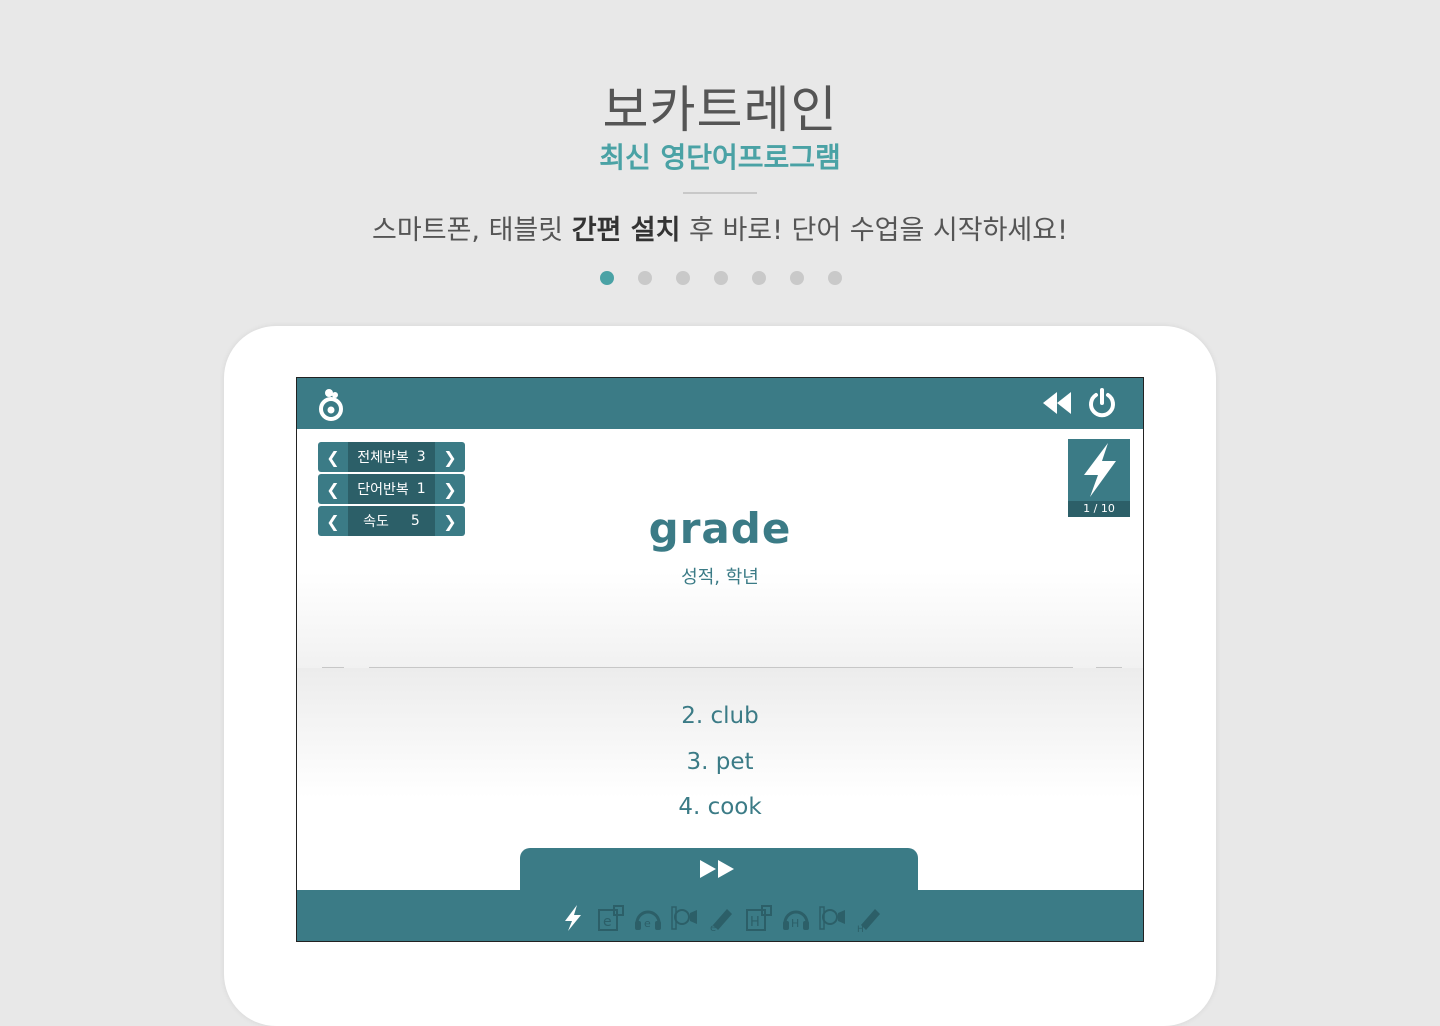 This screenshot has height=1026, width=1440. Describe the element at coordinates (720, 403) in the screenshot. I see `app-top-bar` at that location.